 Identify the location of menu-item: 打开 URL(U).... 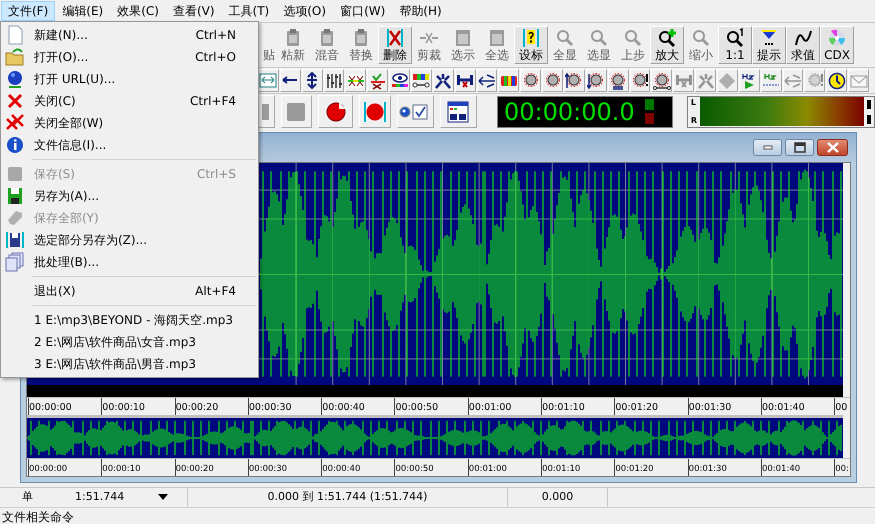
(129, 79).